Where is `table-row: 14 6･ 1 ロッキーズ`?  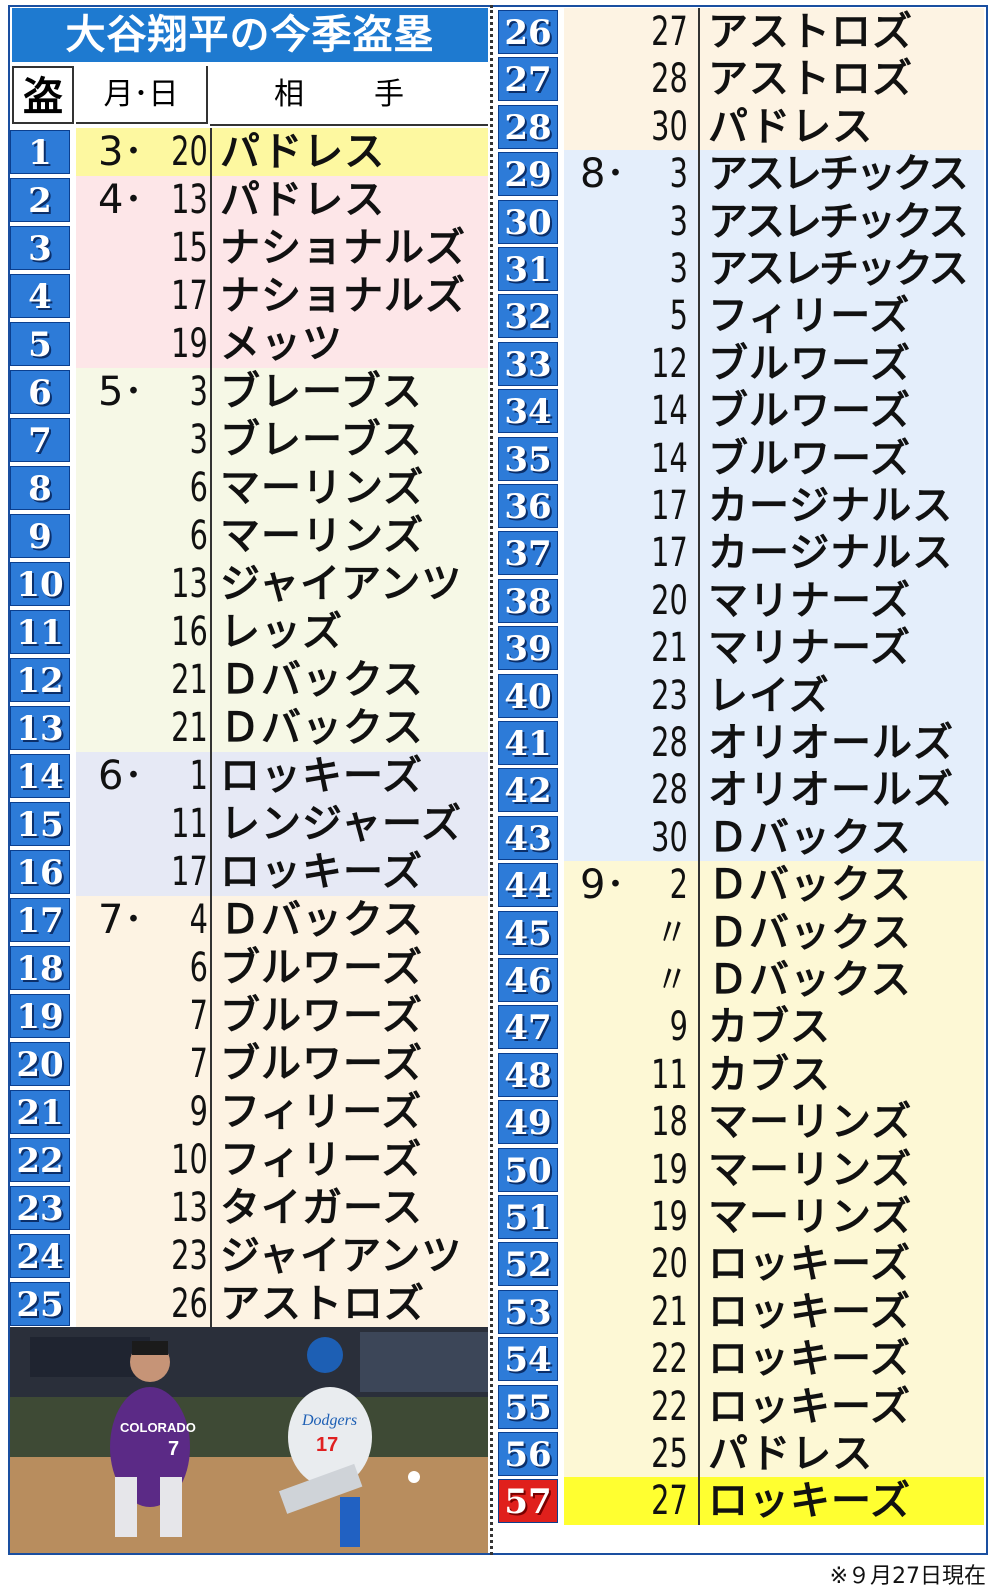 table-row: 14 6･ 1 ロッキーズ is located at coordinates (249, 776).